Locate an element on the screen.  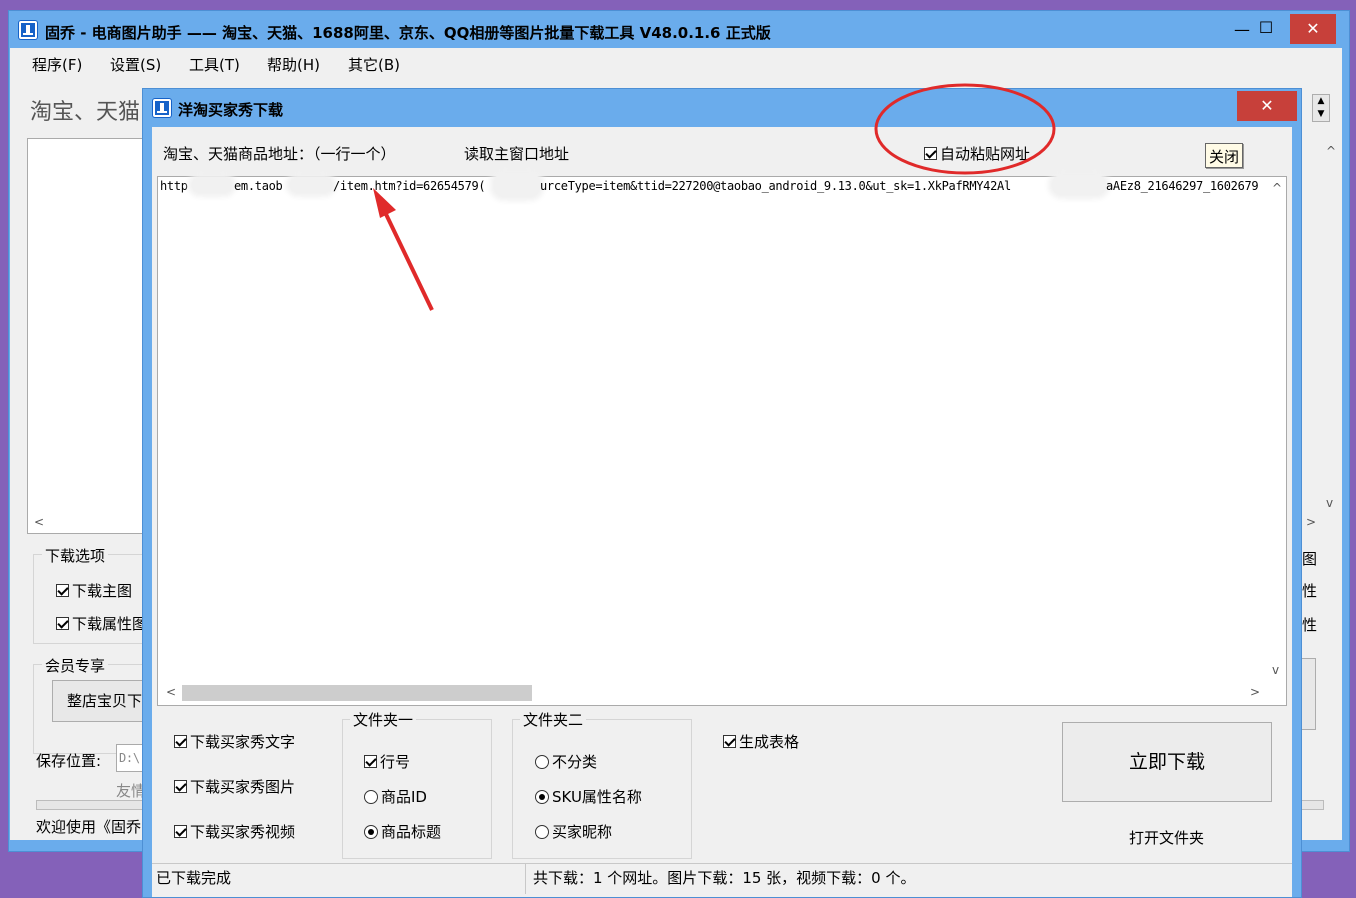
annotation-overlay is located at coordinates (714, 197).